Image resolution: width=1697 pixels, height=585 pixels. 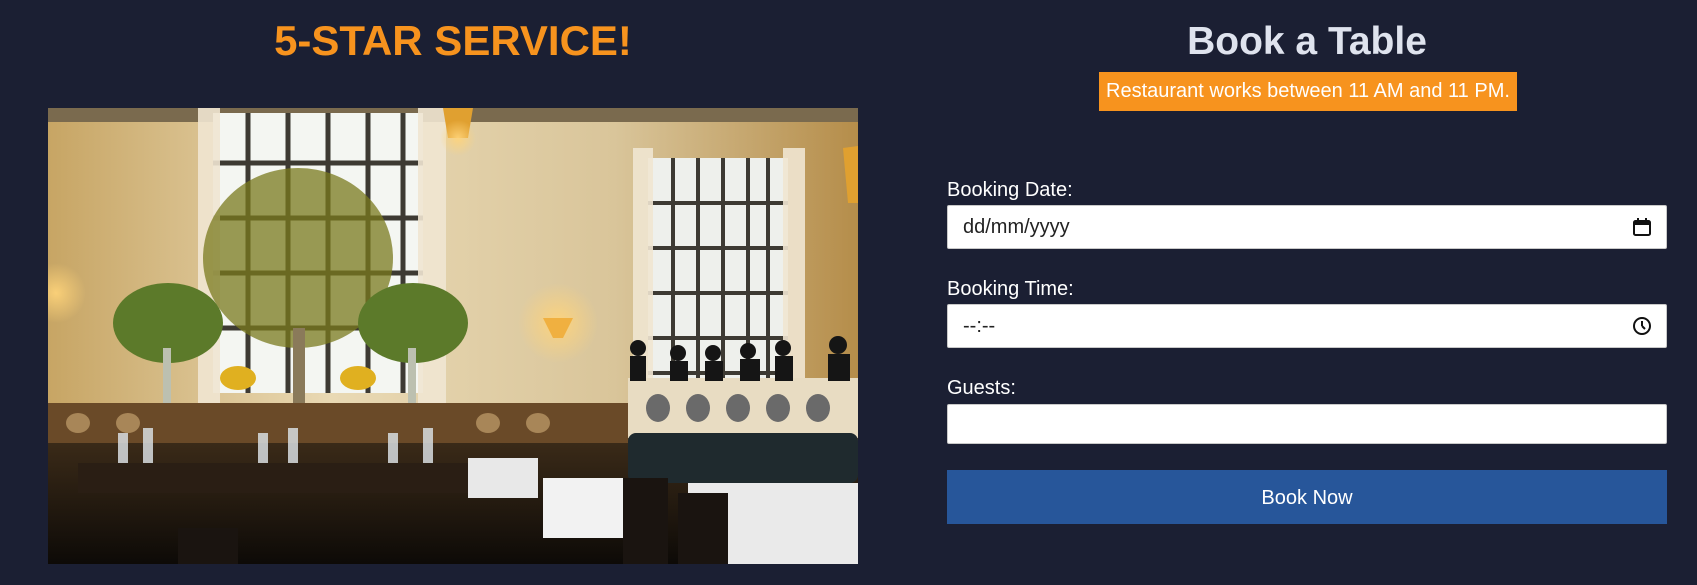 What do you see at coordinates (1307, 497) in the screenshot?
I see `book-now-button: Book Now` at bounding box center [1307, 497].